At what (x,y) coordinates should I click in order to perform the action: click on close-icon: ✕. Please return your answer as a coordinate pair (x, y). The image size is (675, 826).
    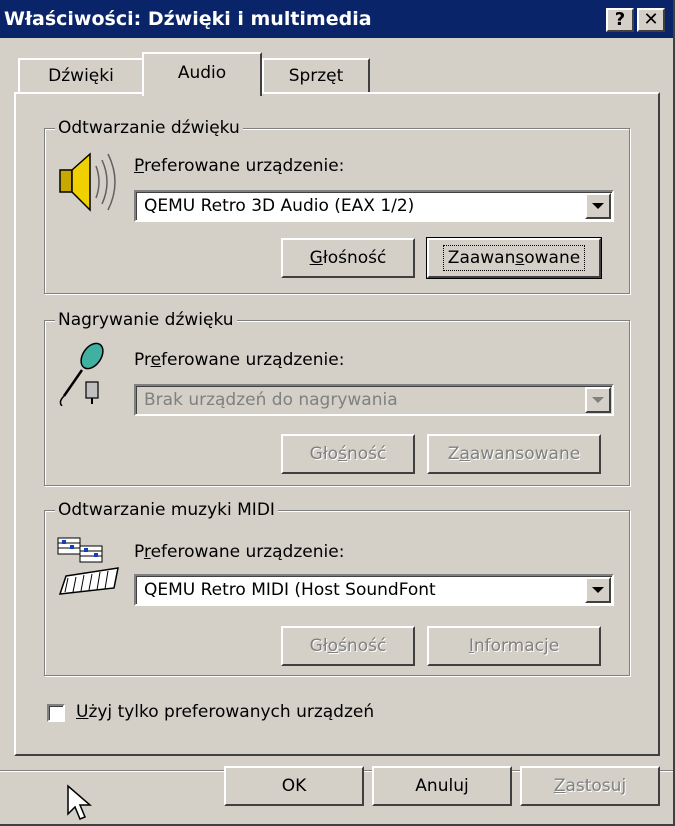
    Looking at the image, I should click on (651, 19).